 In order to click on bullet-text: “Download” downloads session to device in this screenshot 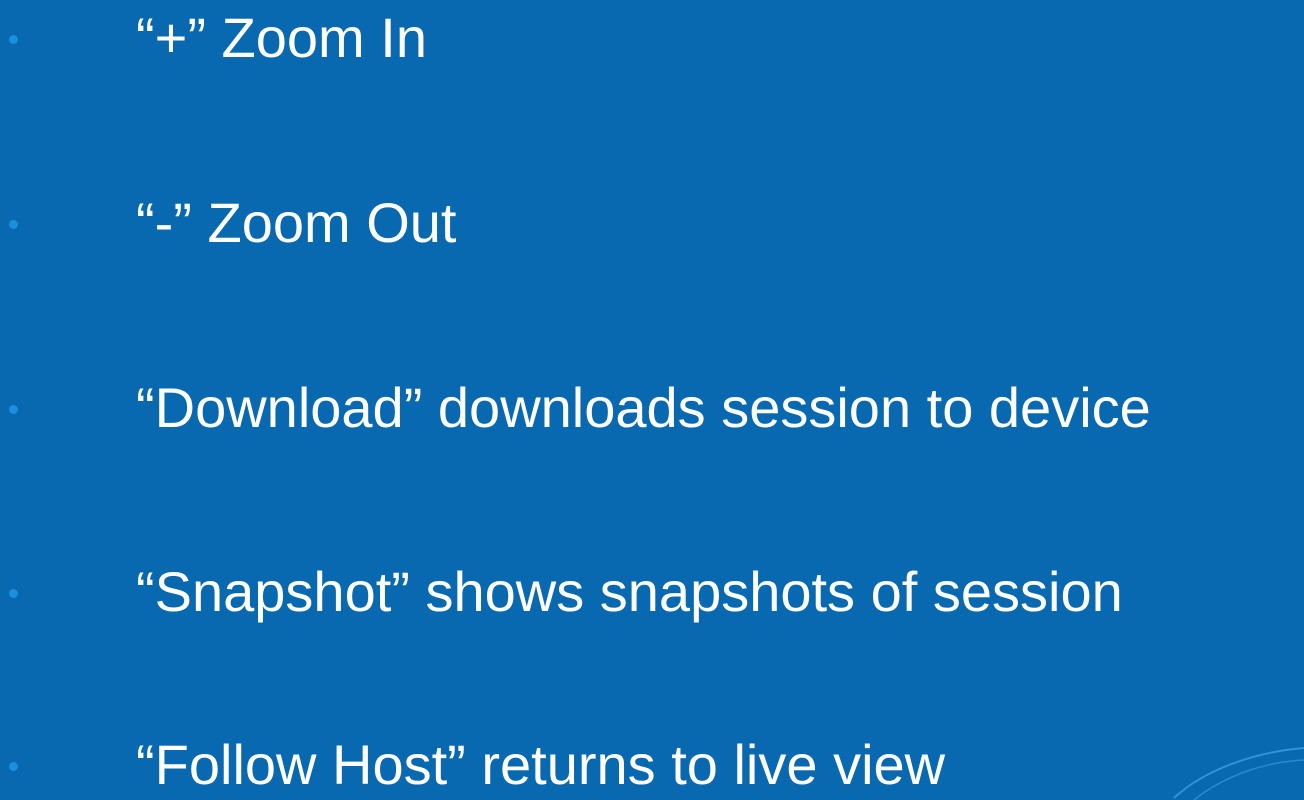, I will do `click(643, 407)`.